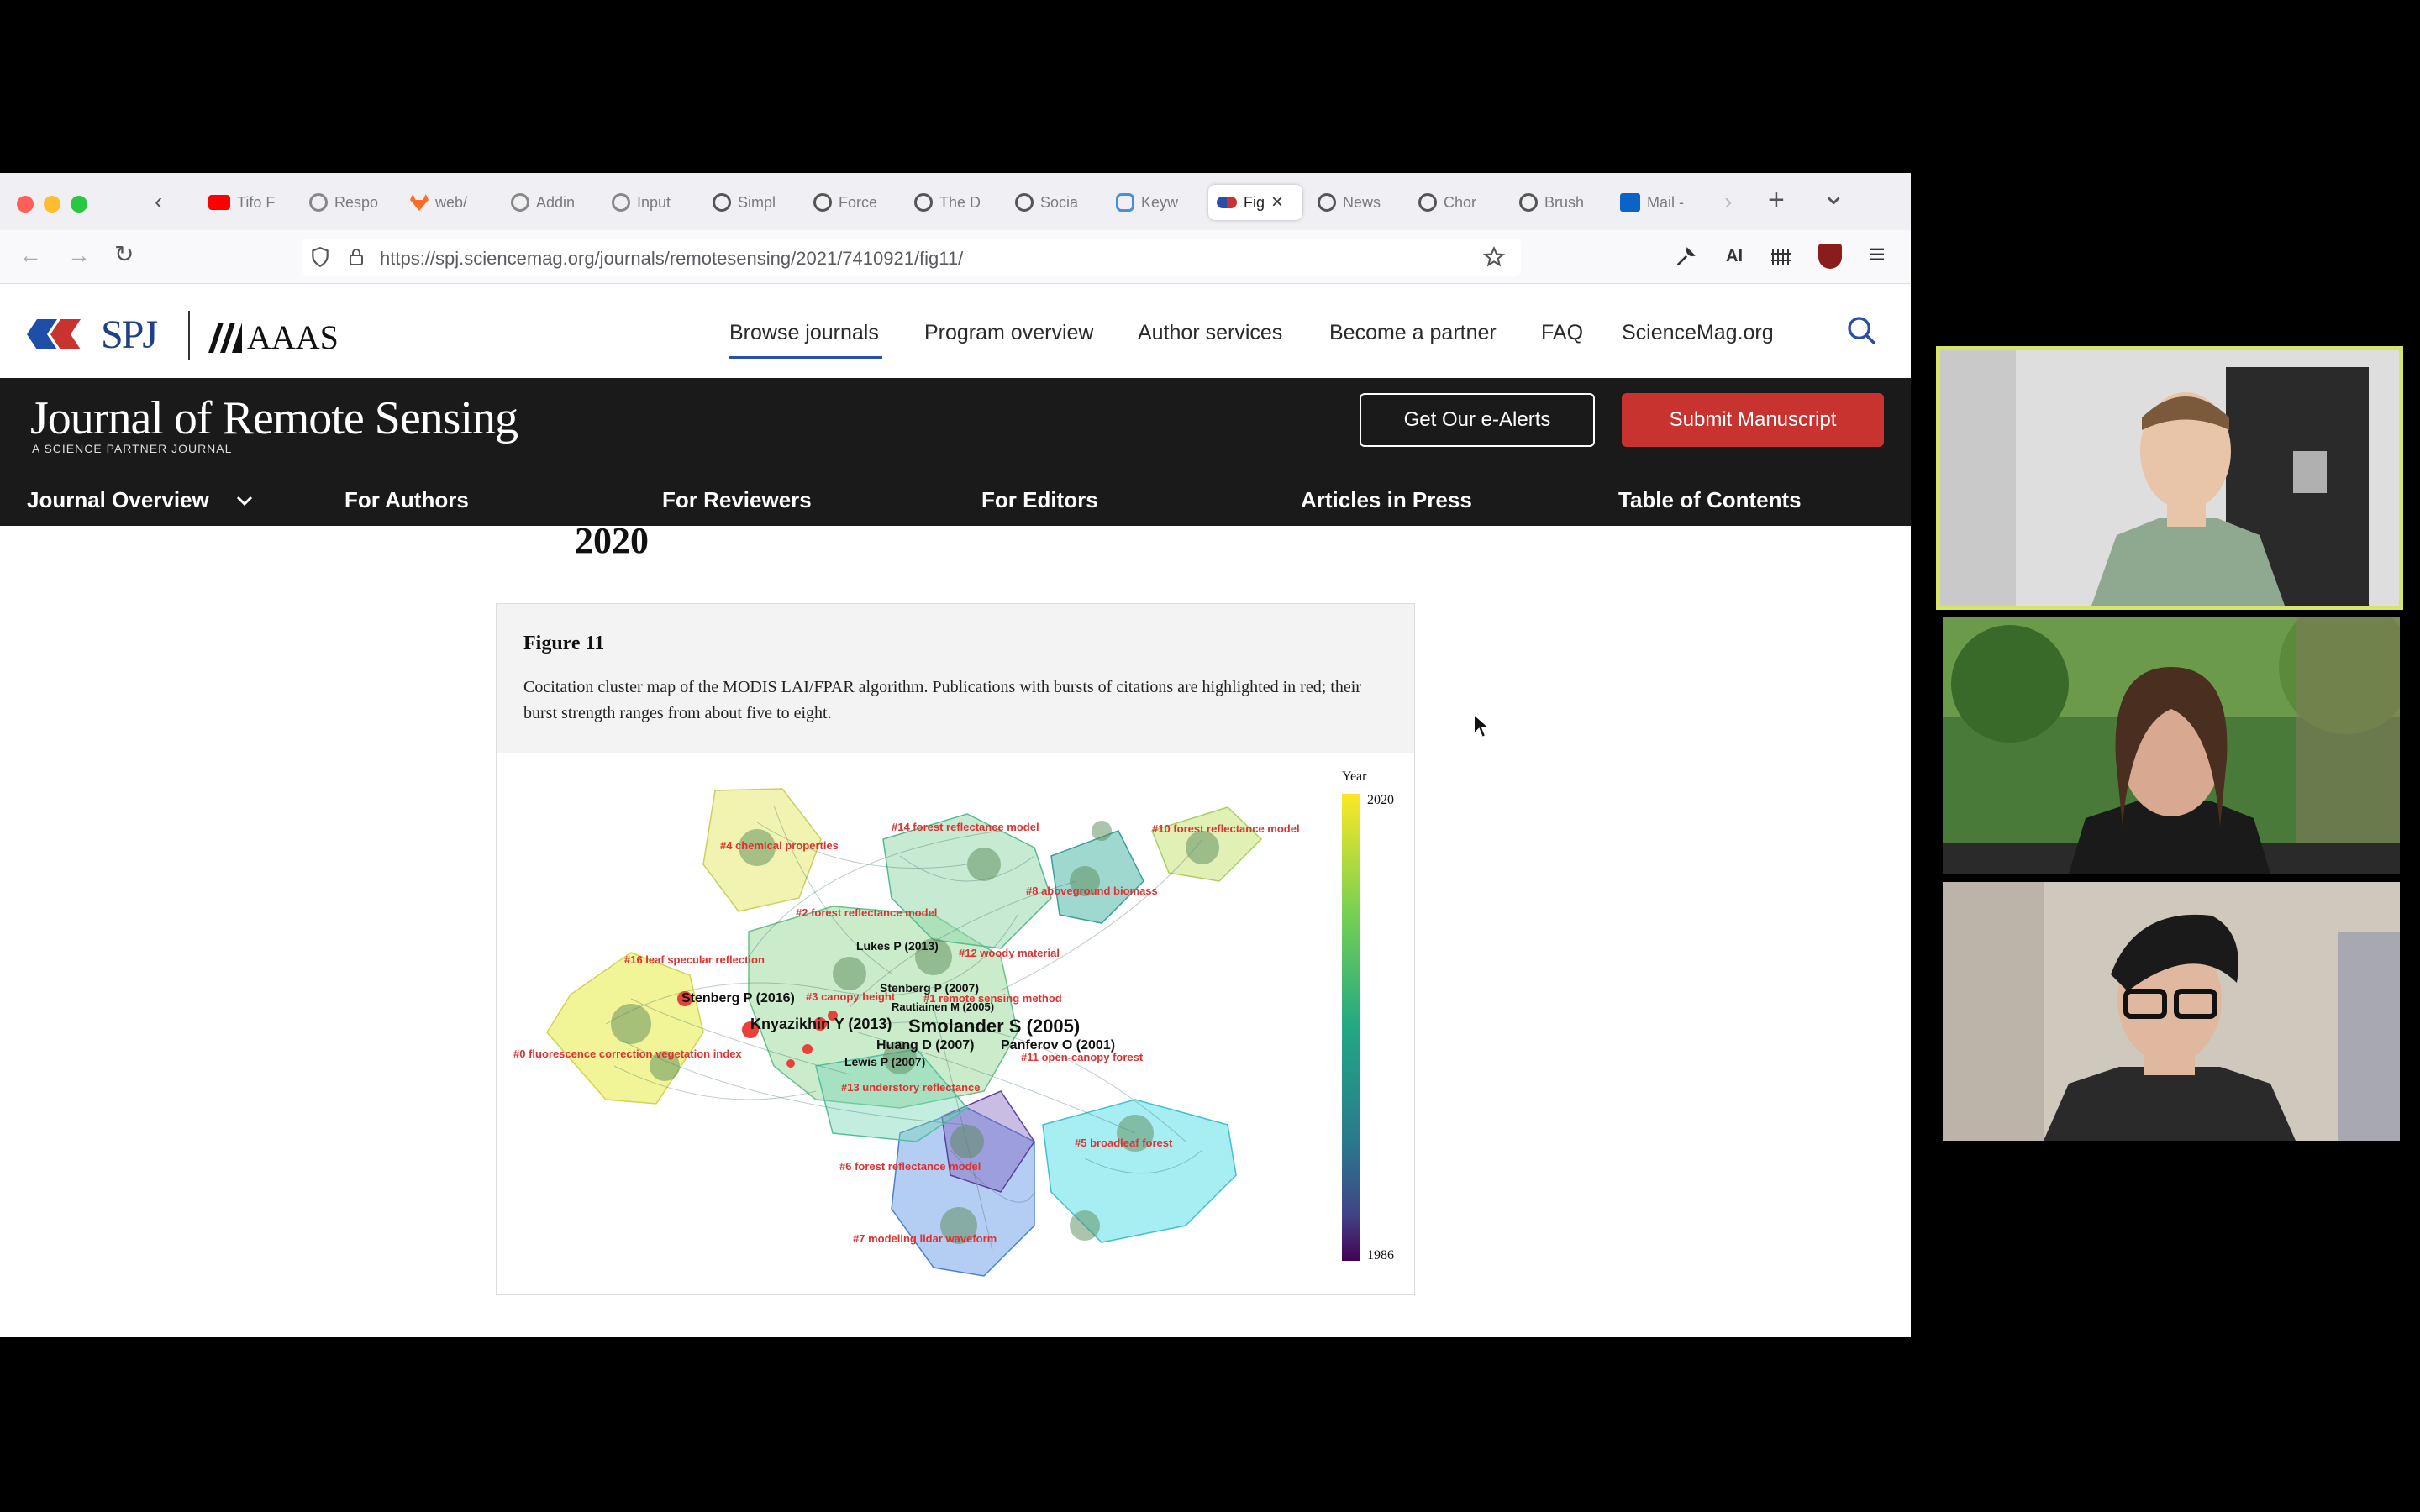  What do you see at coordinates (1413, 333) in the screenshot?
I see `nav-become-partner: Become a partner` at bounding box center [1413, 333].